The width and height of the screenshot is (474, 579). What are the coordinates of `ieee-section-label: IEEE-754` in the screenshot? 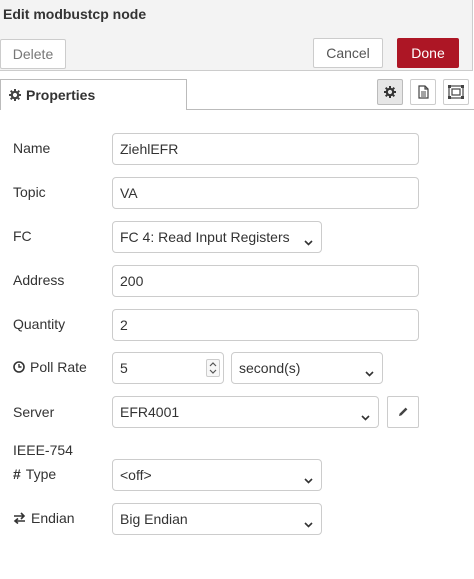 It's located at (43, 450).